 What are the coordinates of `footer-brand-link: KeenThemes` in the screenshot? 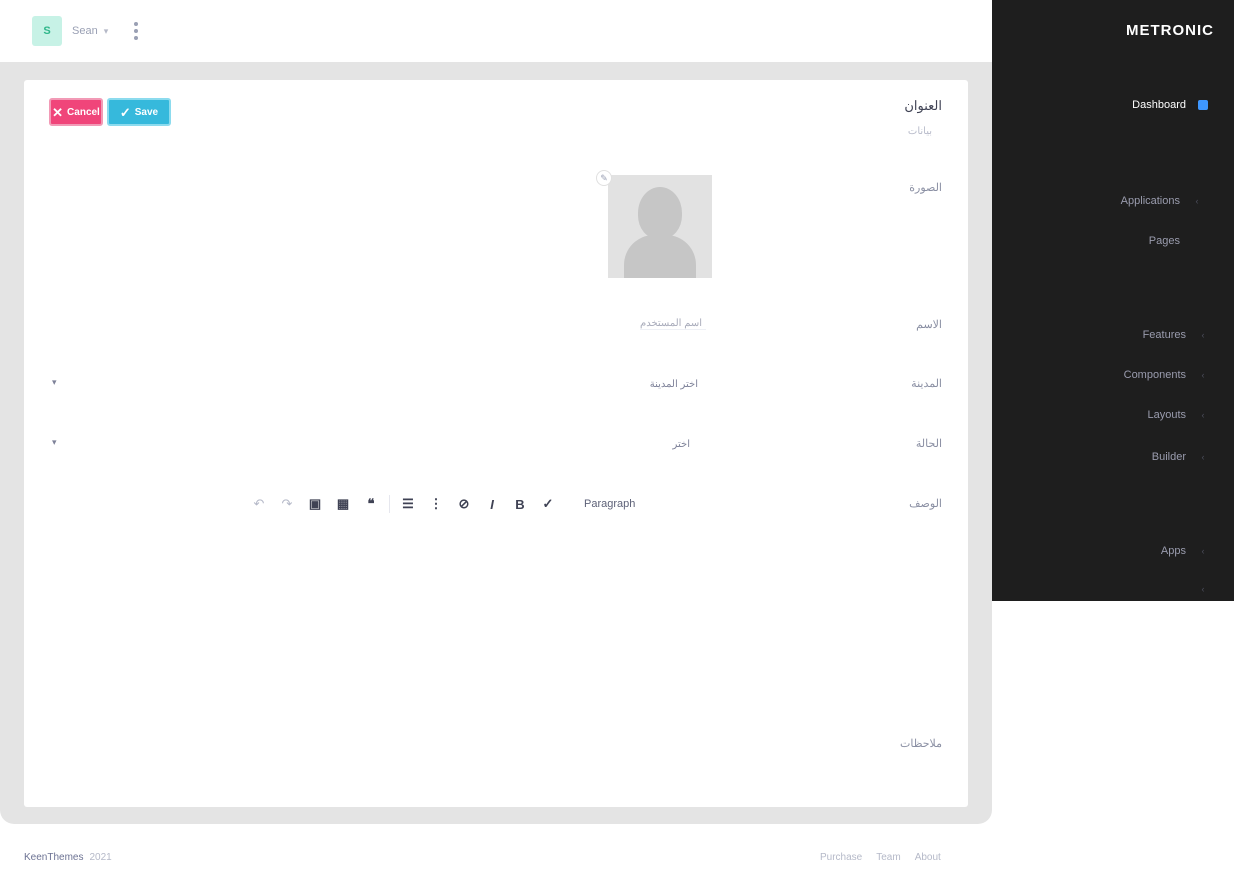 It's located at (53, 857).